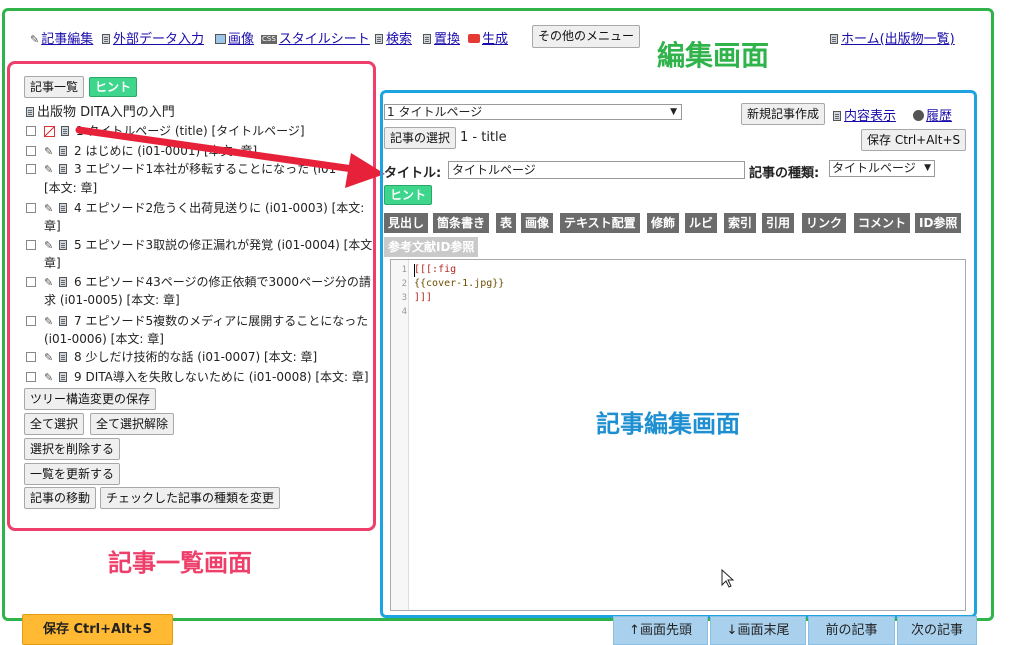 The width and height of the screenshot is (1017, 645). Describe the element at coordinates (851, 630) in the screenshot. I see `prev-article-button: 前の記事` at that location.